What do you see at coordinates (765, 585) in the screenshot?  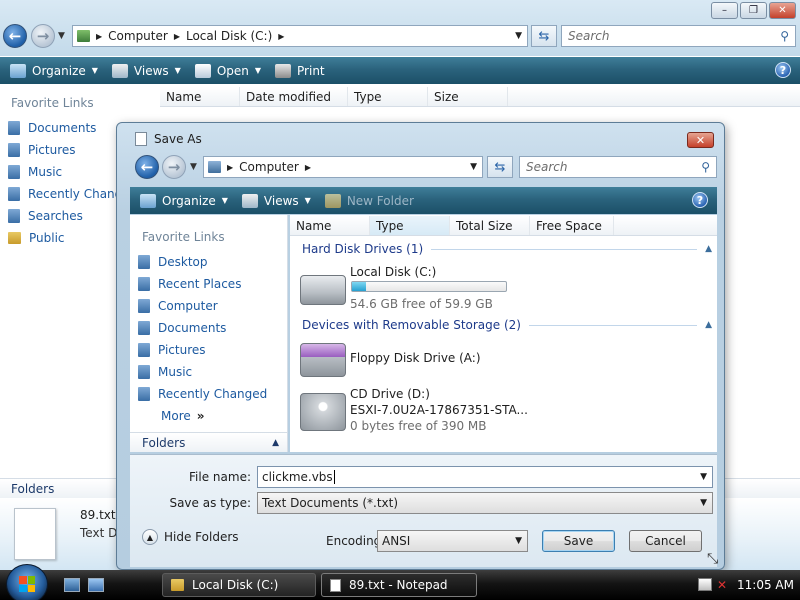 I see `clock: 11:05 AM` at bounding box center [765, 585].